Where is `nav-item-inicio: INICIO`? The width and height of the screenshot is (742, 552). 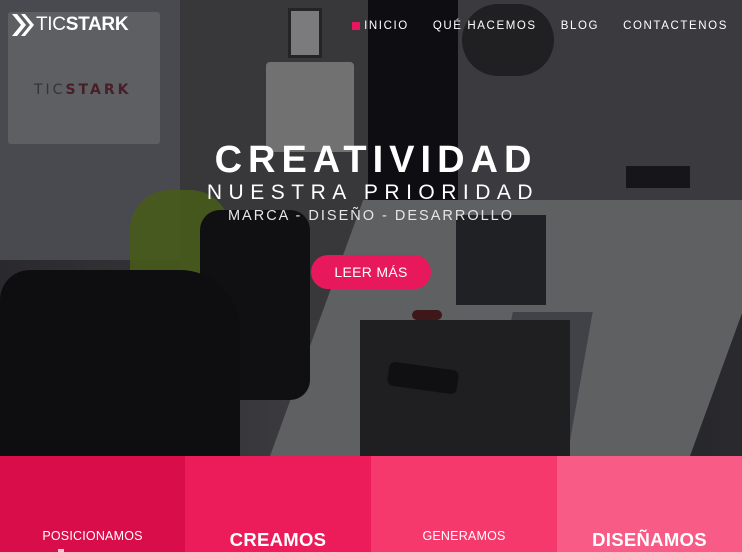 nav-item-inicio: INICIO is located at coordinates (380, 26).